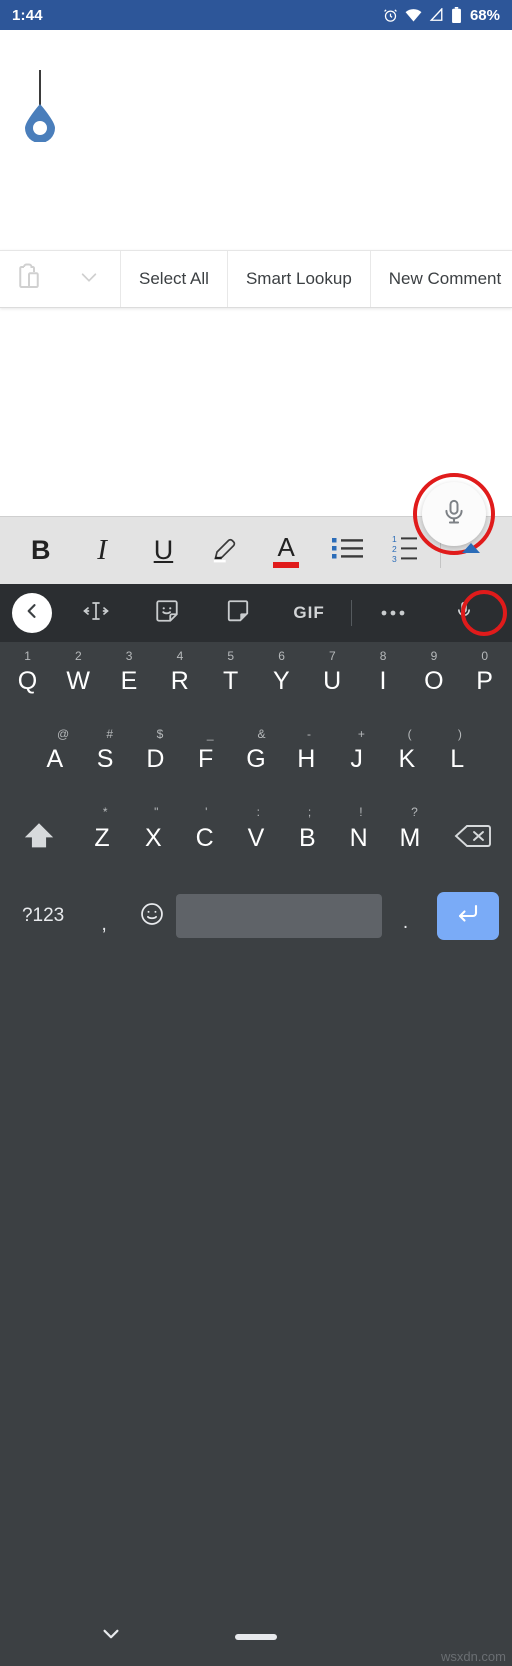  I want to click on status-bar-clock: 1:44, so click(27, 15).